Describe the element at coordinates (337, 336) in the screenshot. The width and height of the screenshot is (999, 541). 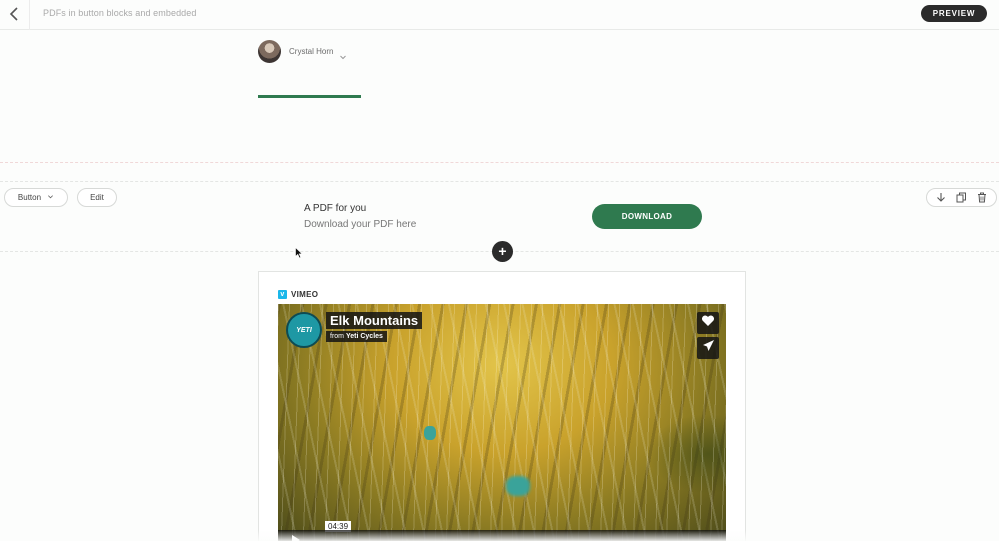
I see `byline-prefix: from` at that location.